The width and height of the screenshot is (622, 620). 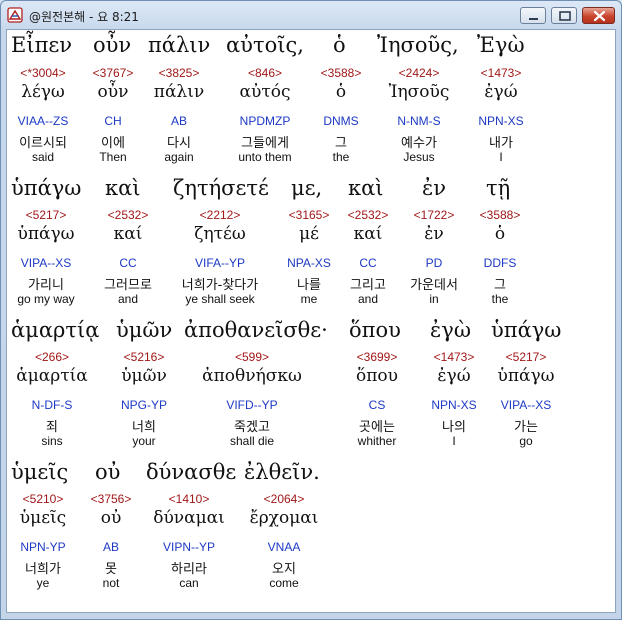 I want to click on parsing-code: NPA-XS, so click(x=309, y=263).